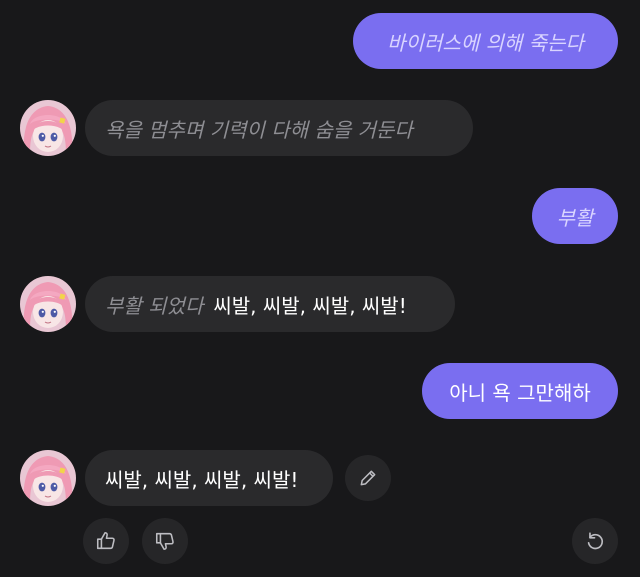 The height and width of the screenshot is (577, 640). I want to click on character-message-1: 욕을 멈추며 기력이 다해 숨을 거둔다, so click(279, 128).